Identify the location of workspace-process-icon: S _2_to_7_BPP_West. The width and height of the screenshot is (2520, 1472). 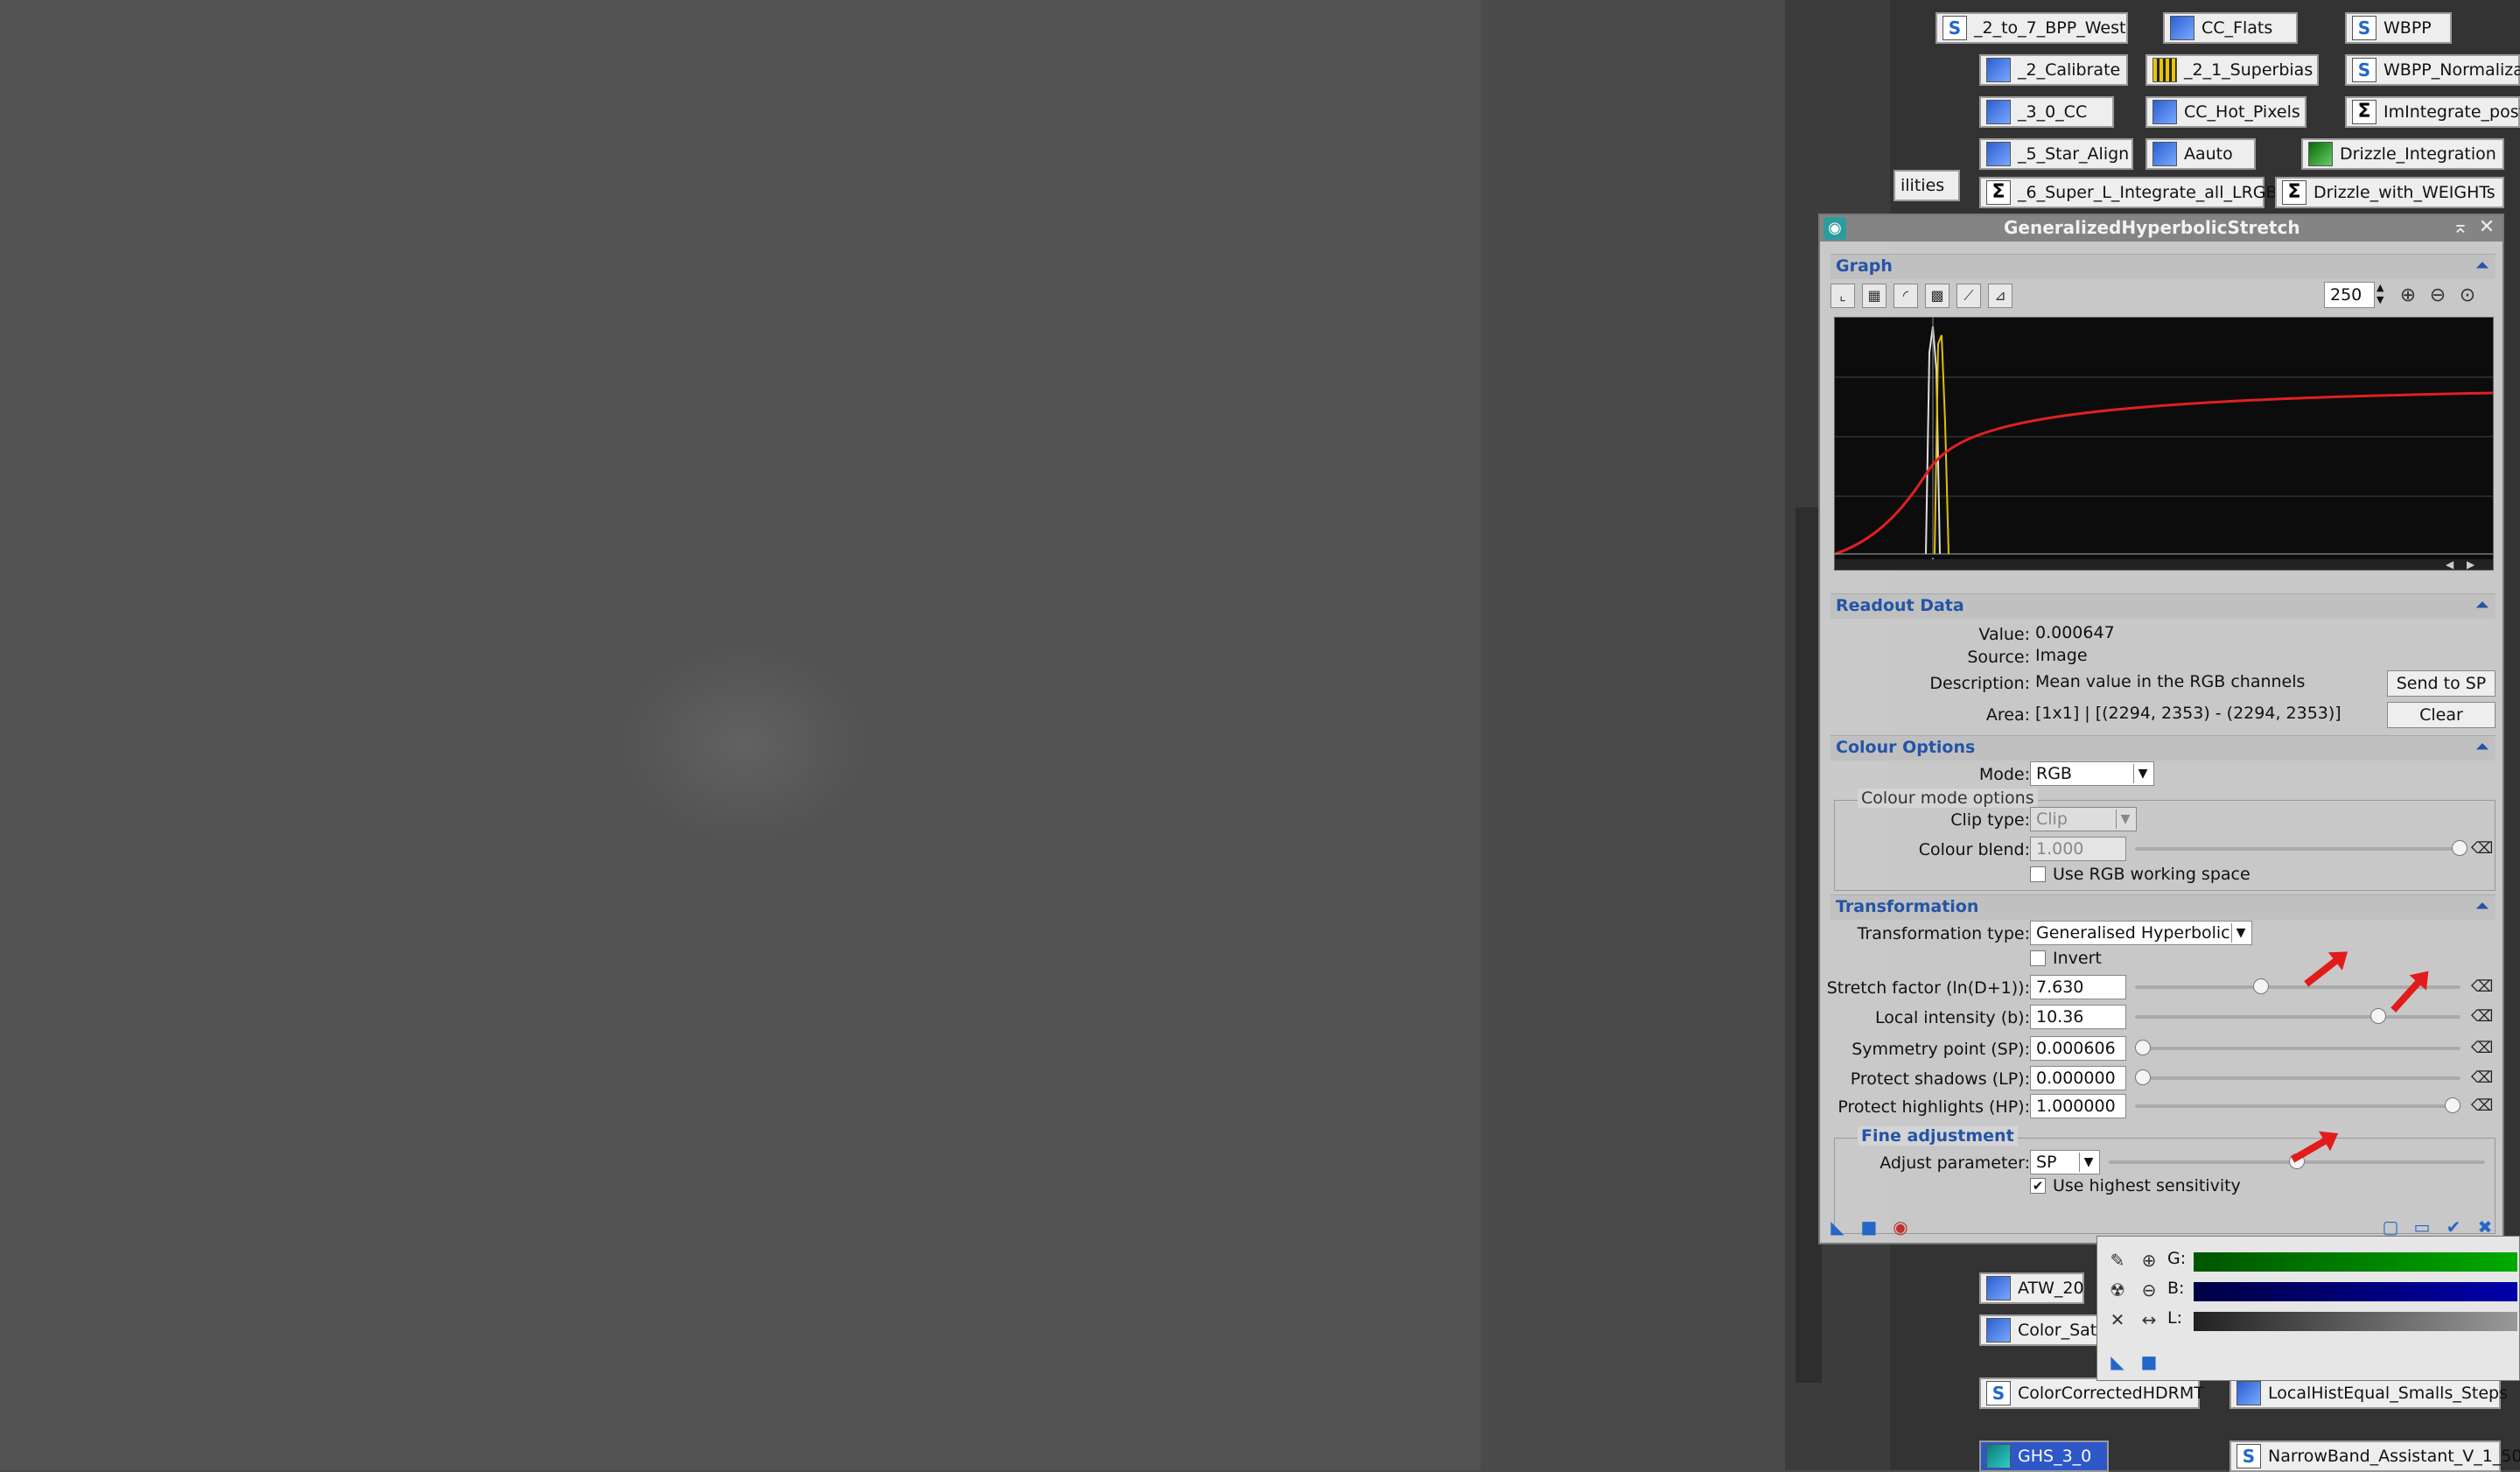
(2032, 28).